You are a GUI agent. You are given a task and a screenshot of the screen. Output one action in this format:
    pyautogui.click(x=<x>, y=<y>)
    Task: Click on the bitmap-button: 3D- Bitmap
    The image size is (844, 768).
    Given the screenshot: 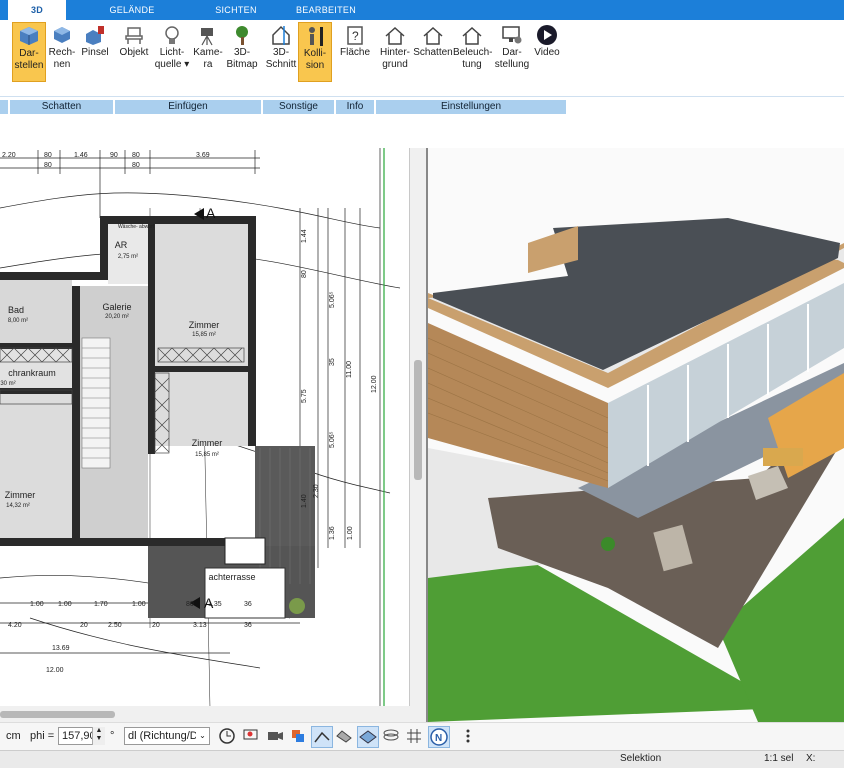 What is the action you would take?
    pyautogui.click(x=242, y=52)
    